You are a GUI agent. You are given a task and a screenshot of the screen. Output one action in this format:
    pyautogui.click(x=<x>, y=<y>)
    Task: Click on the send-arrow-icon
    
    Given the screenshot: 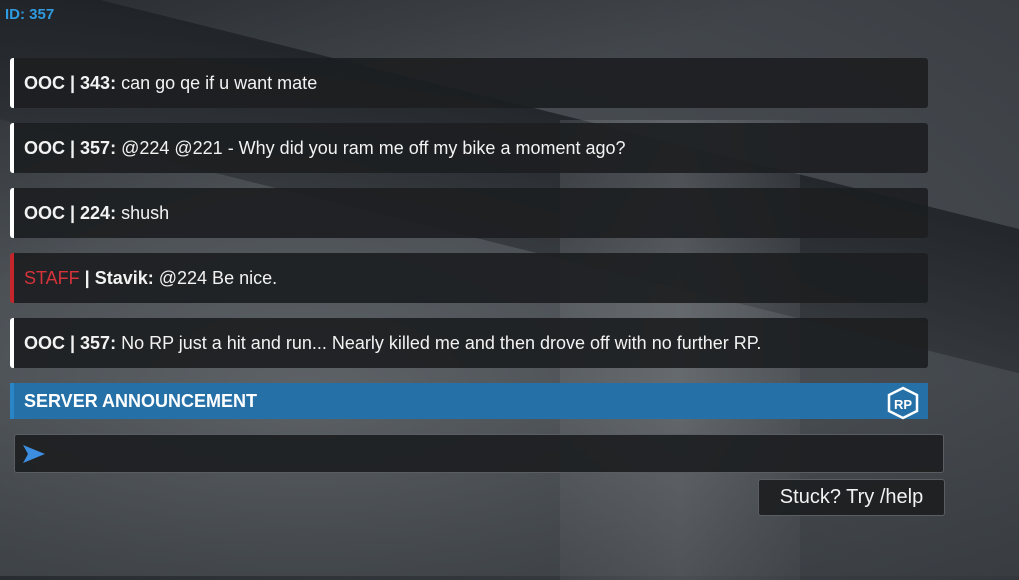 What is the action you would take?
    pyautogui.click(x=34, y=454)
    